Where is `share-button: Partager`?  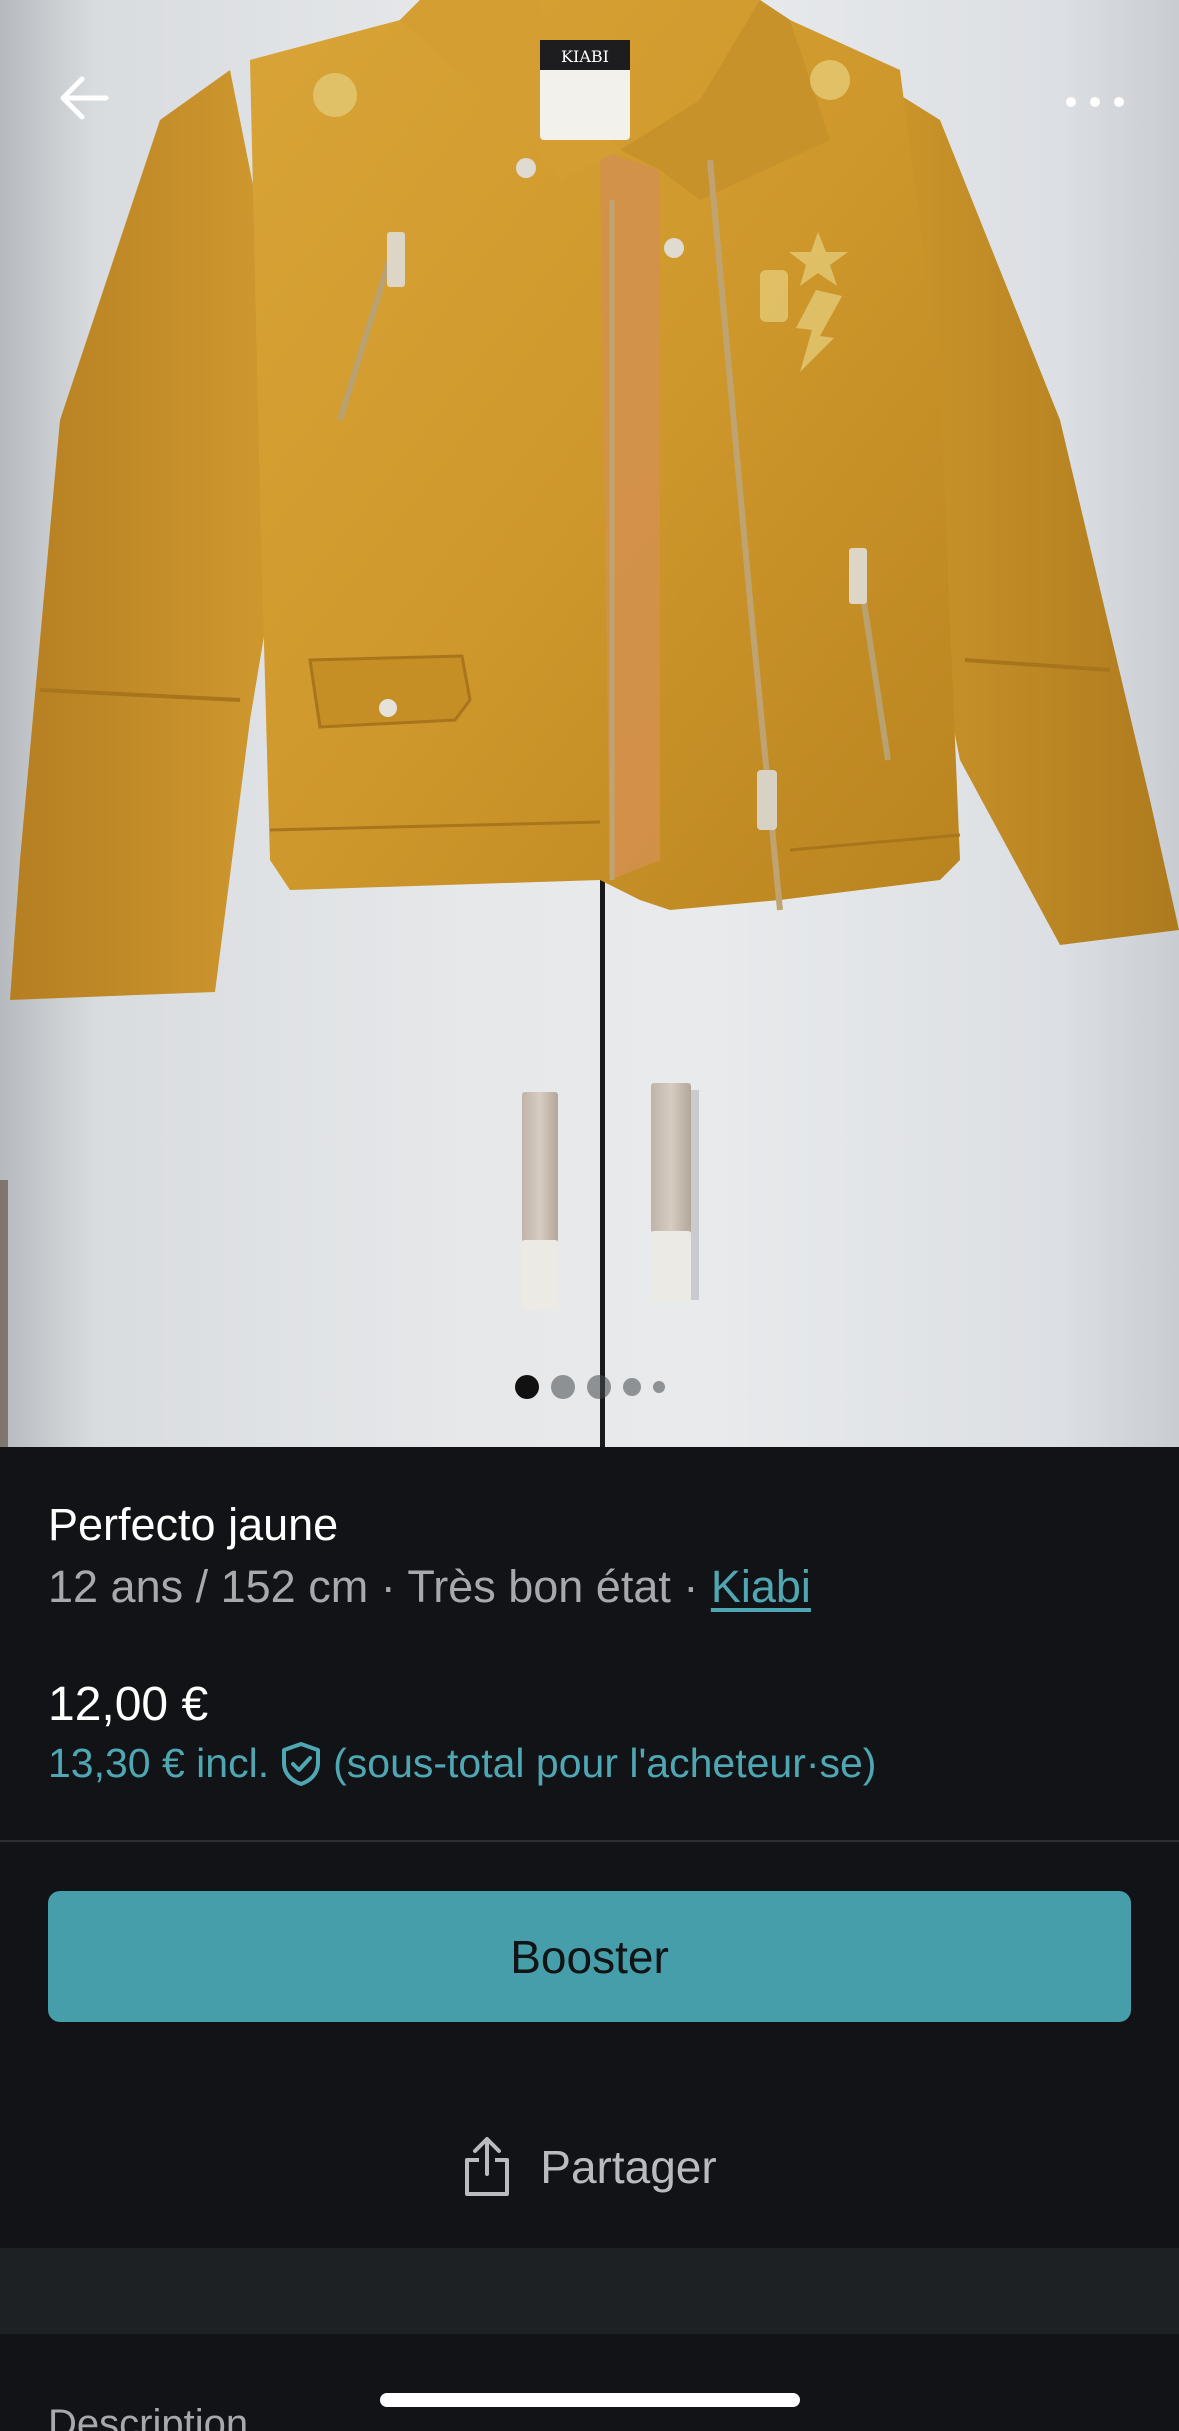 share-button: Partager is located at coordinates (589, 2167).